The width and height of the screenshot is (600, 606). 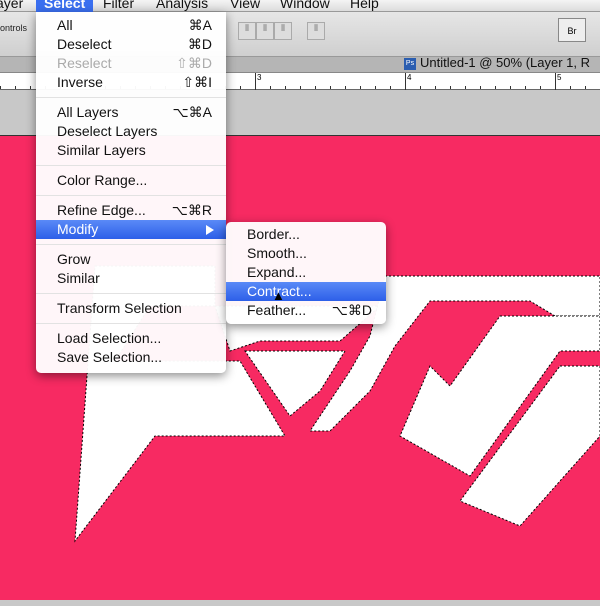 I want to click on bridge-button: Br, so click(x=572, y=30).